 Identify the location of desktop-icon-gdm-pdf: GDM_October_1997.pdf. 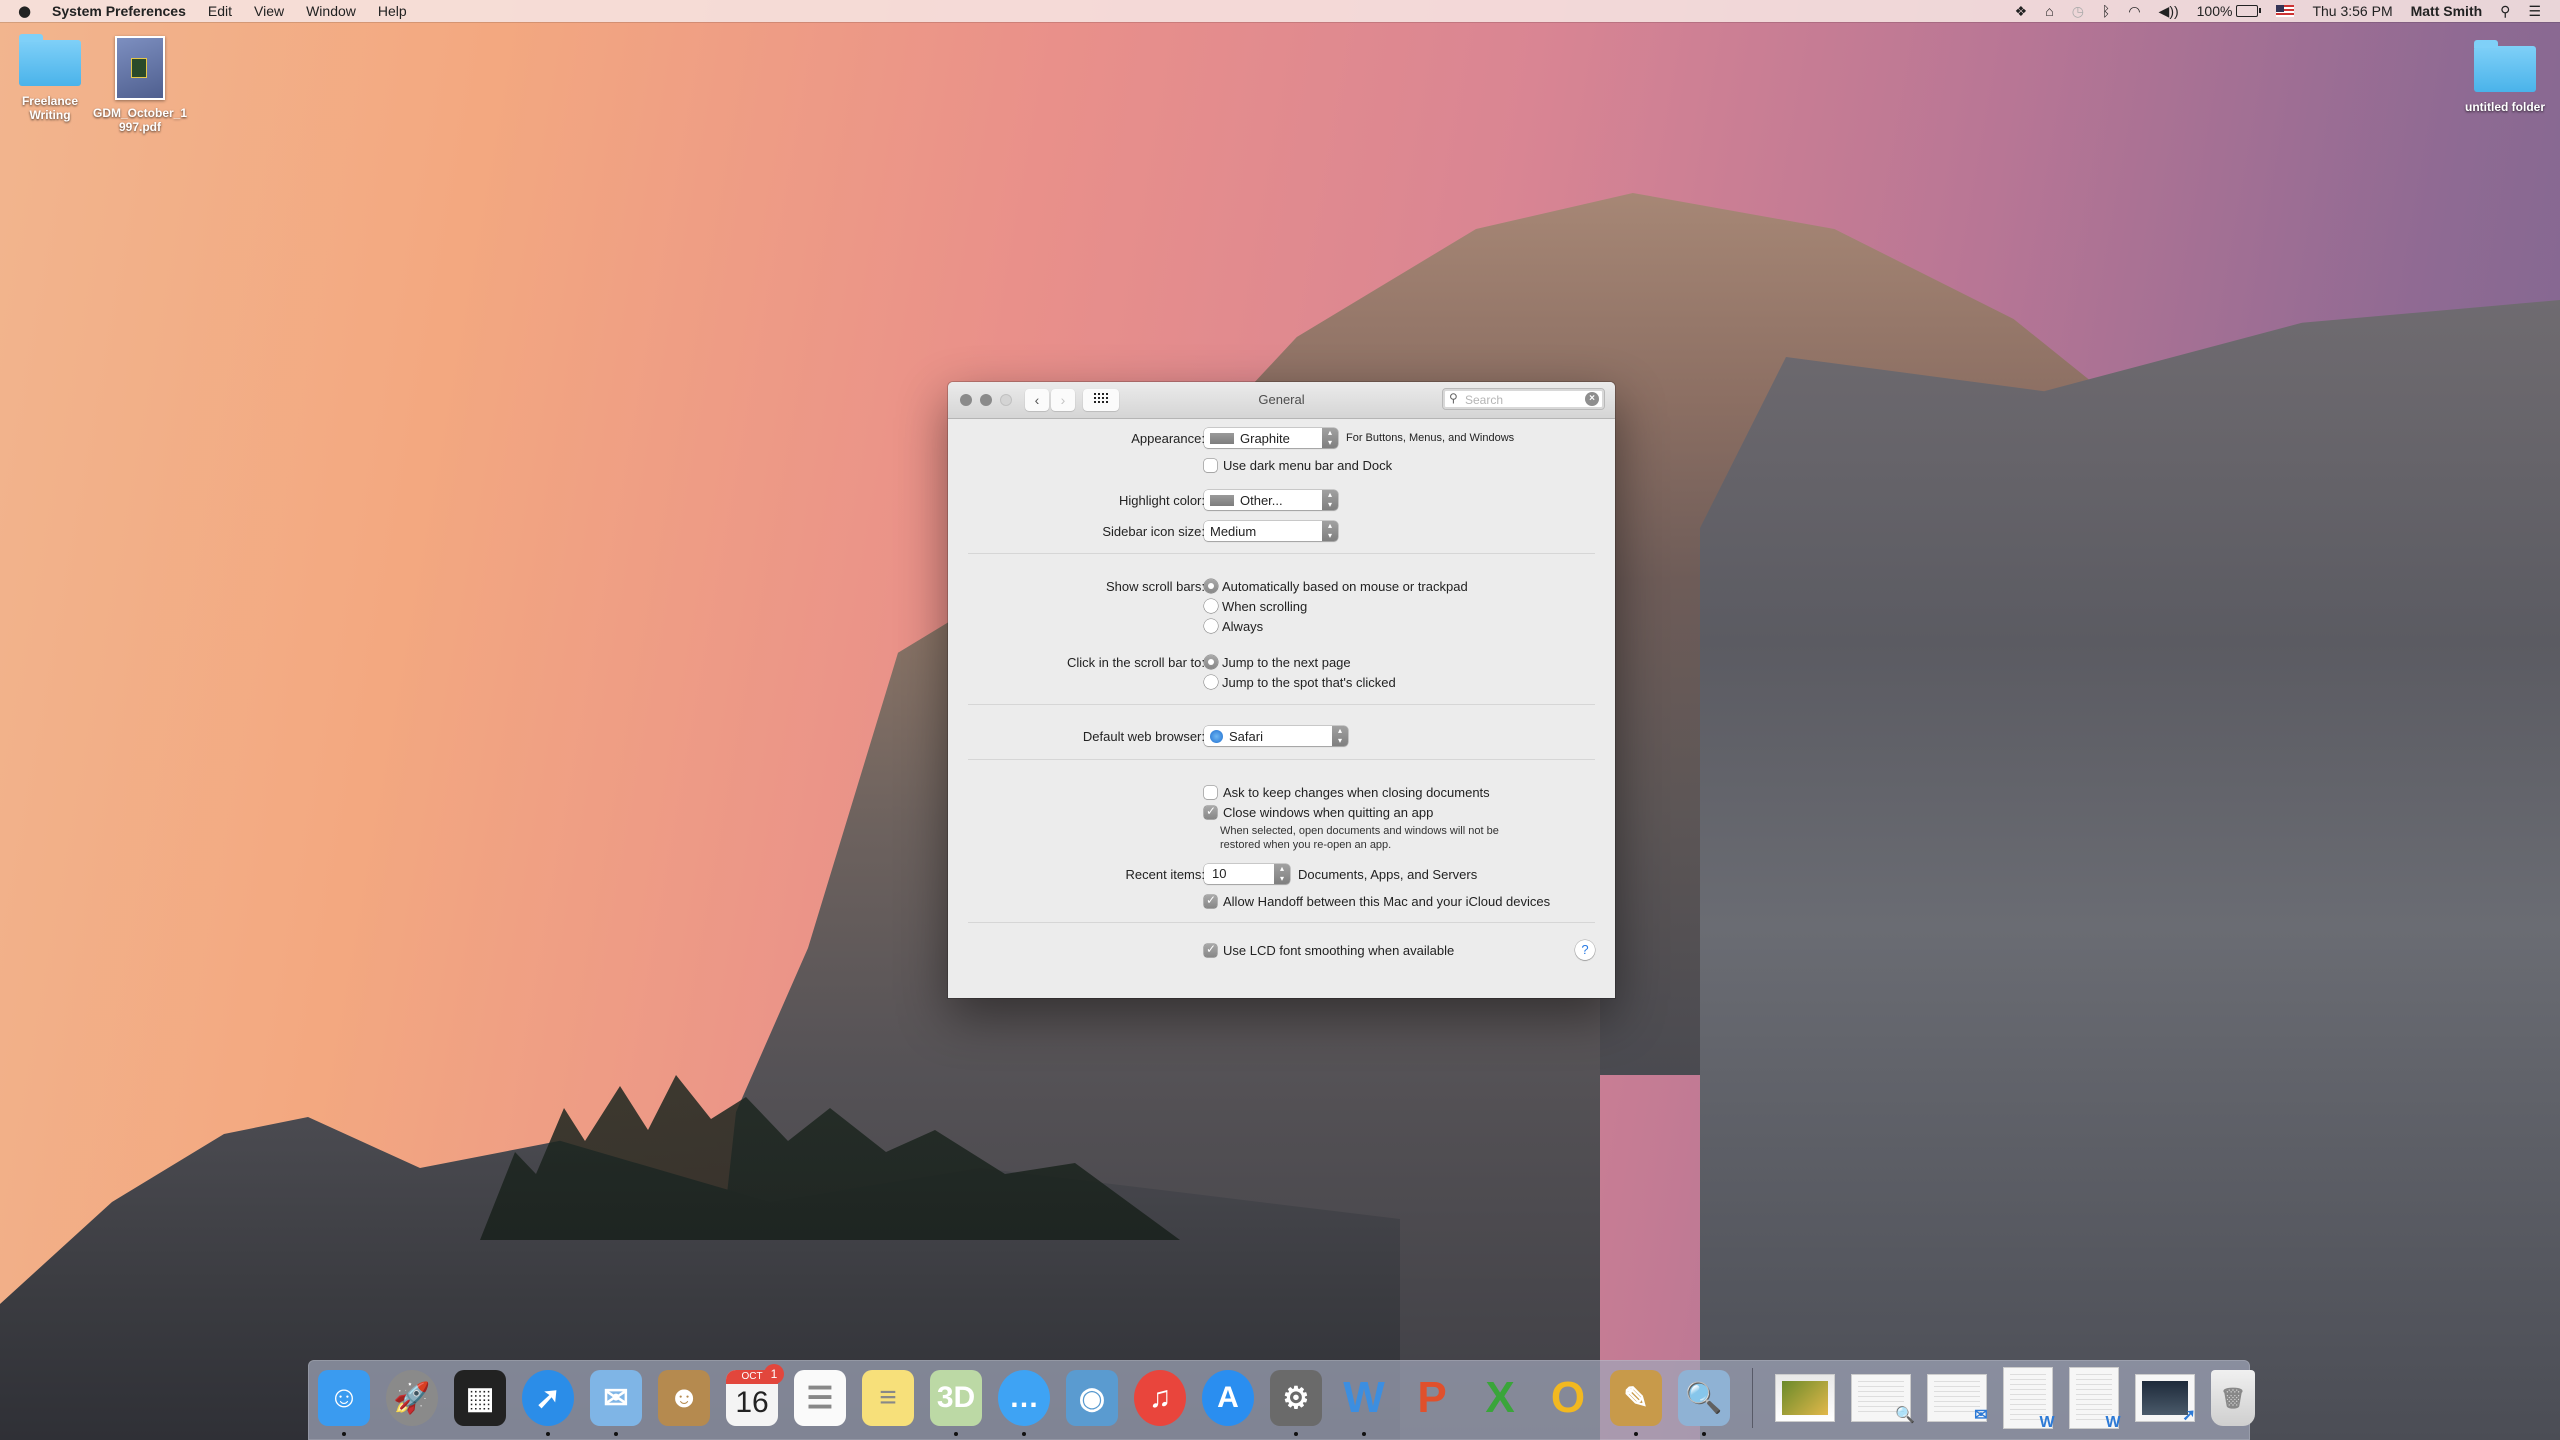
(140, 85).